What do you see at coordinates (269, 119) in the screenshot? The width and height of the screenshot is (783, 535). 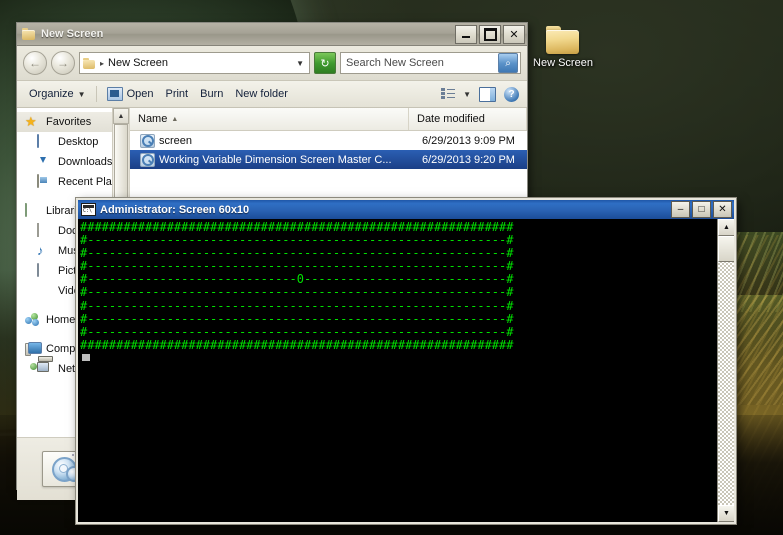 I see `column-header-name: Name ▲` at bounding box center [269, 119].